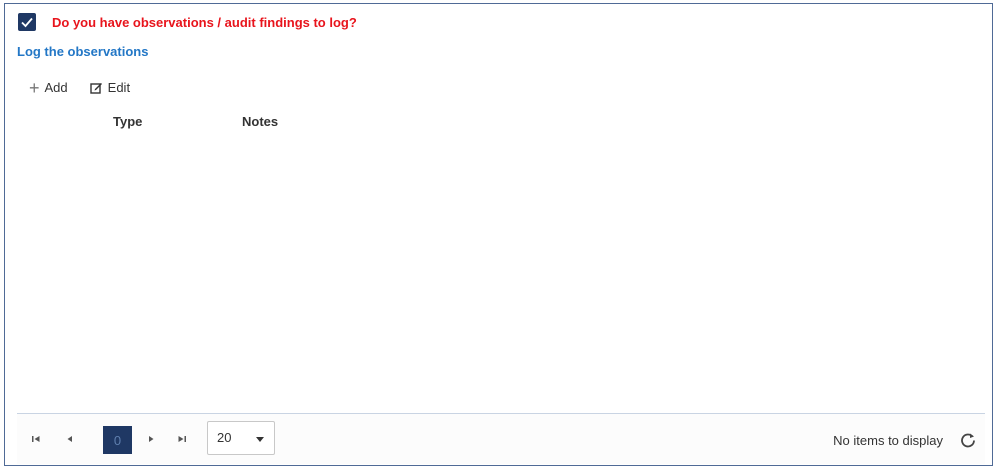  I want to click on first-page-icon, so click(36, 439).